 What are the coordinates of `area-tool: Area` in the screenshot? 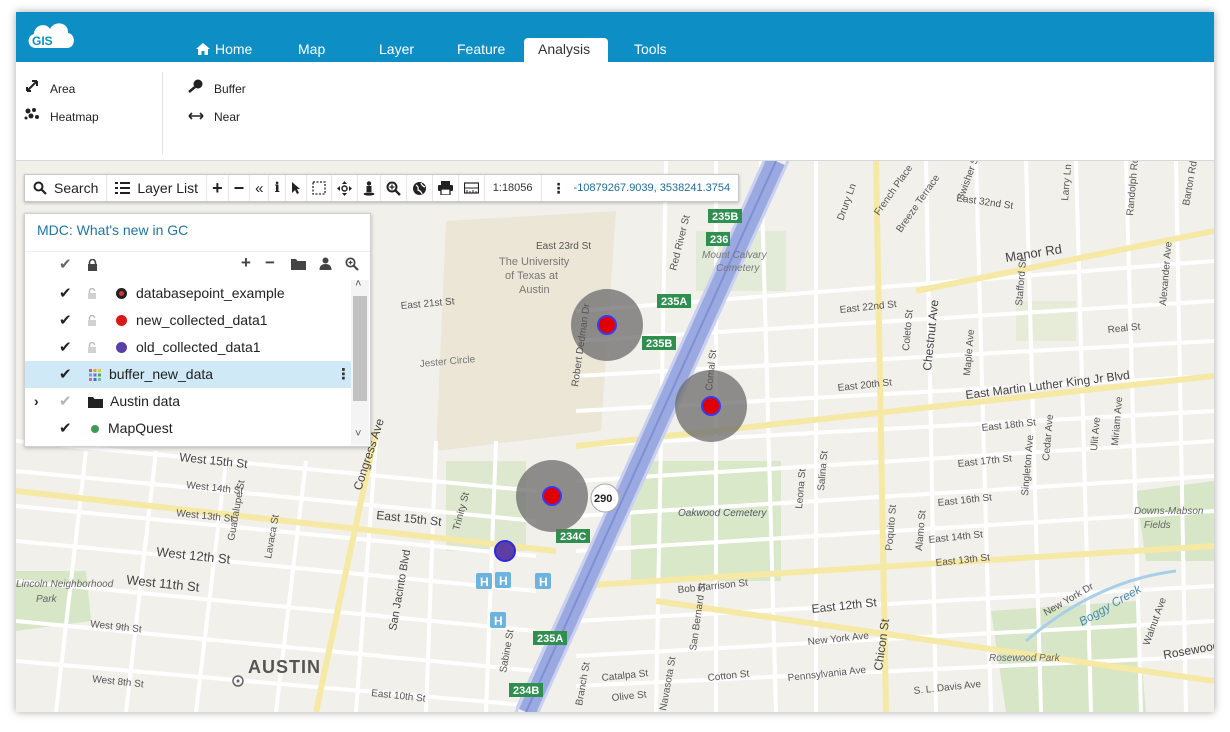 It's located at (48, 89).